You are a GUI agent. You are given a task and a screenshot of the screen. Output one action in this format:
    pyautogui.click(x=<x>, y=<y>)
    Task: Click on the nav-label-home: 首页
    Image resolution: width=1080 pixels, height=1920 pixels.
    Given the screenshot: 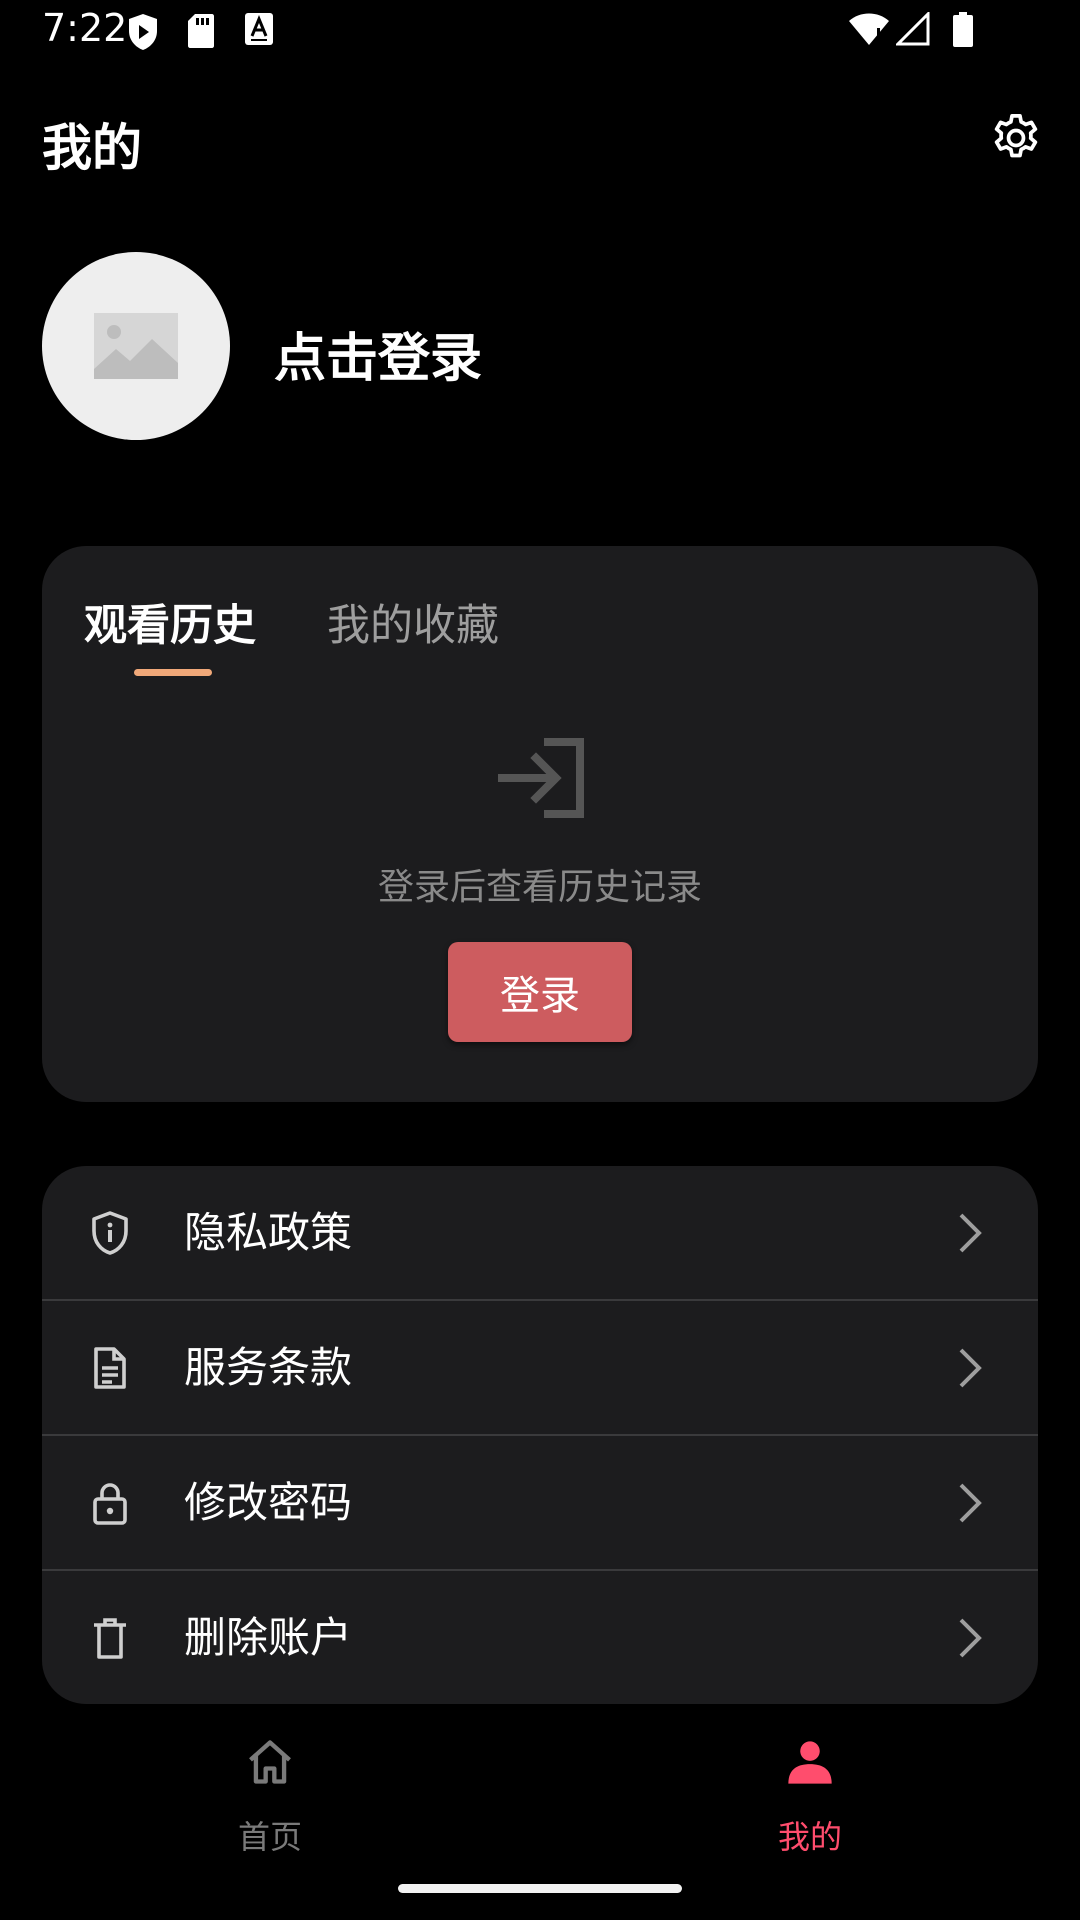 What is the action you would take?
    pyautogui.click(x=269, y=1837)
    